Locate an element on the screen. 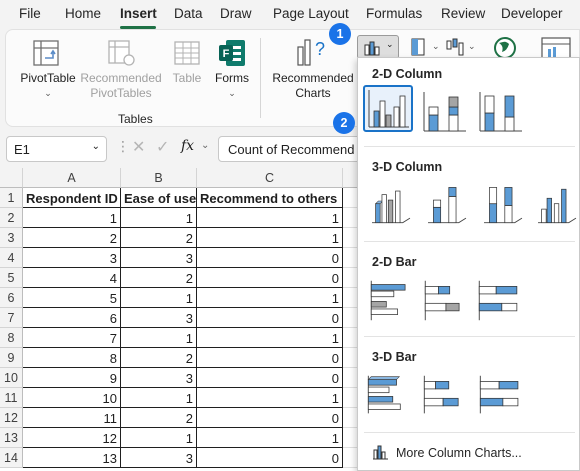 The width and height of the screenshot is (580, 471). menu-review: Review is located at coordinates (463, 13).